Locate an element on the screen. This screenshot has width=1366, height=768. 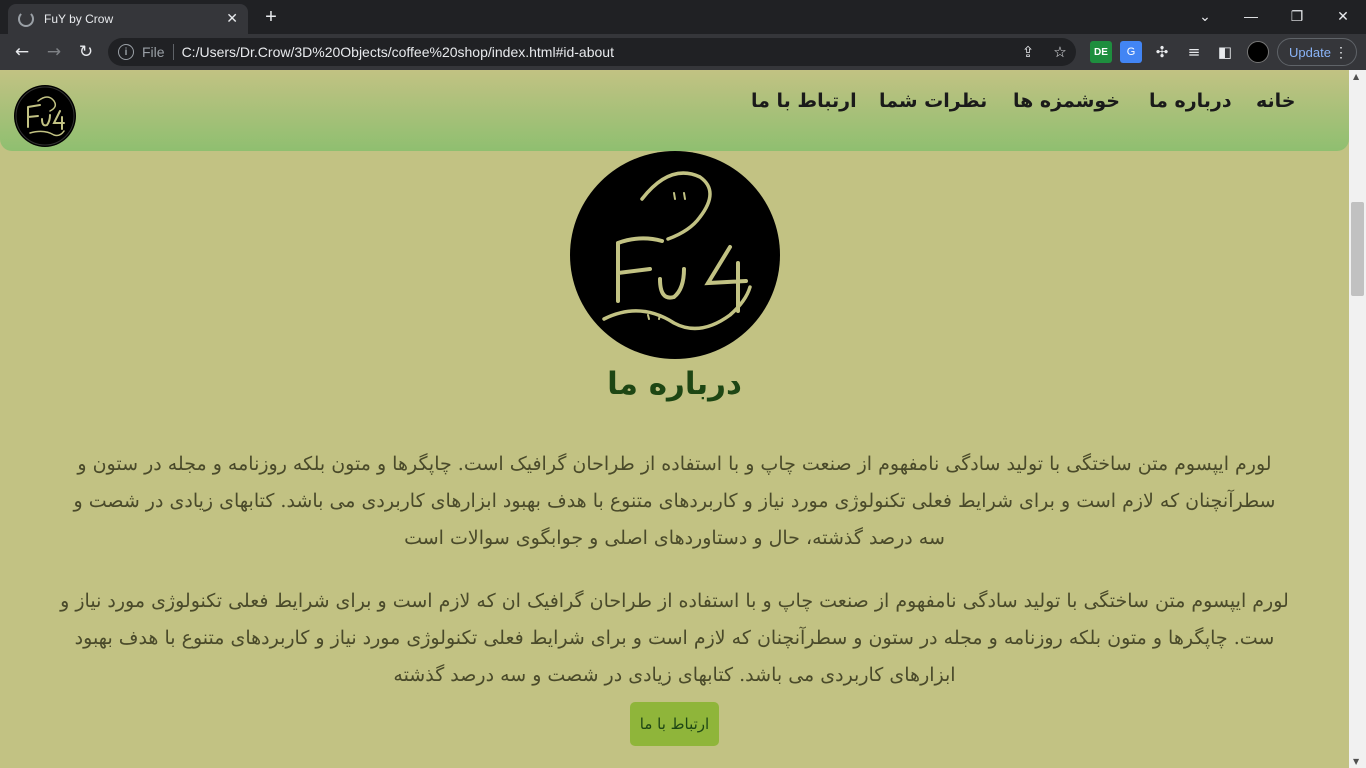
about-title: درباره ما is located at coordinates (674, 384).